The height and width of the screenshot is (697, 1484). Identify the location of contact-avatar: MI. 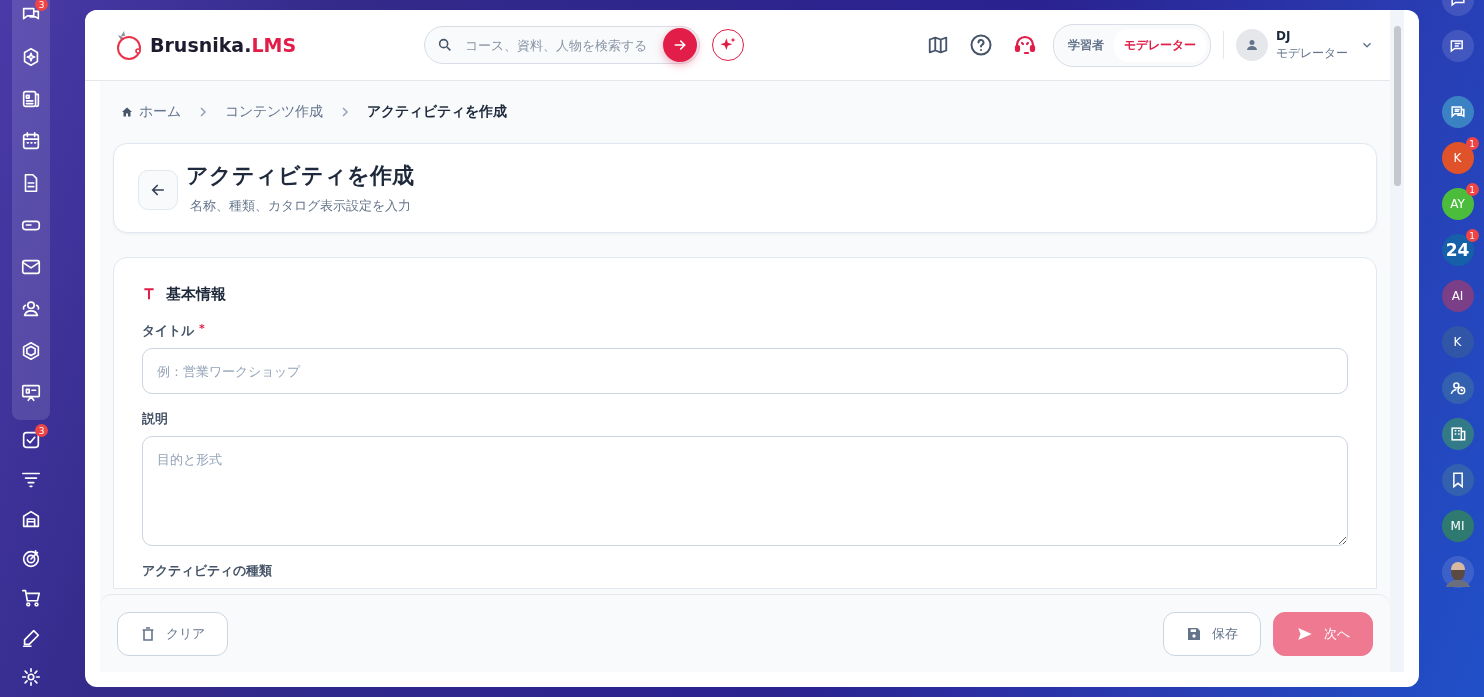
(1457, 526).